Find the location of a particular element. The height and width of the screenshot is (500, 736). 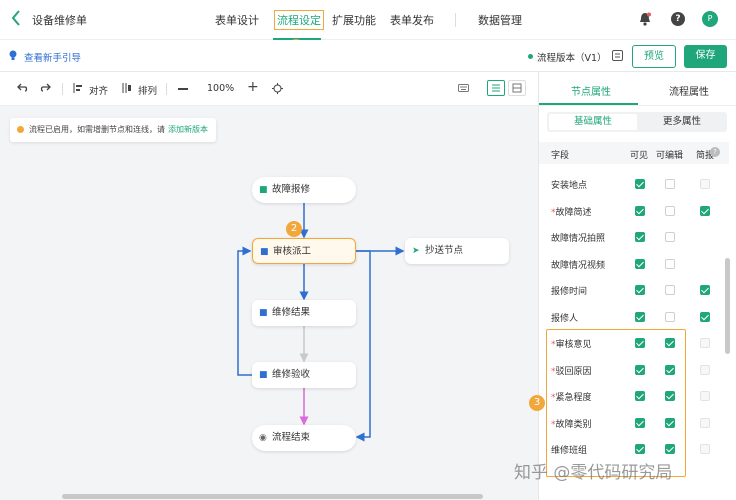

field-row: 维修班组 is located at coordinates (632, 449).